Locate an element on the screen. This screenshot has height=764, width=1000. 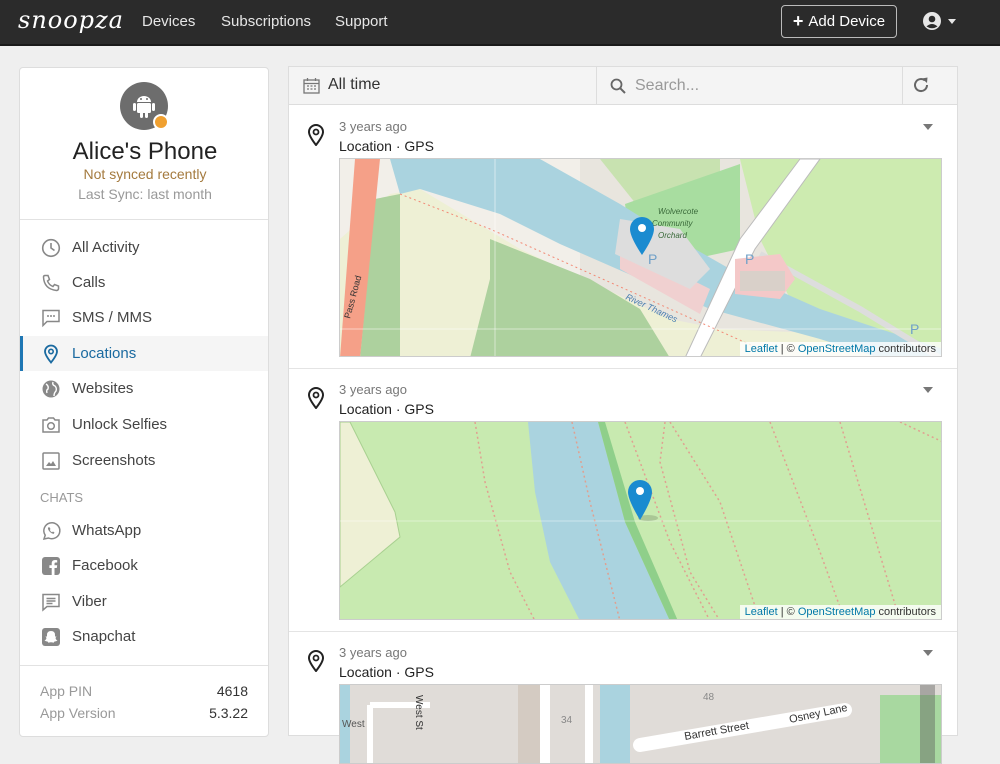
sidebar-item-all-activity: All Activity is located at coordinates (144, 247).